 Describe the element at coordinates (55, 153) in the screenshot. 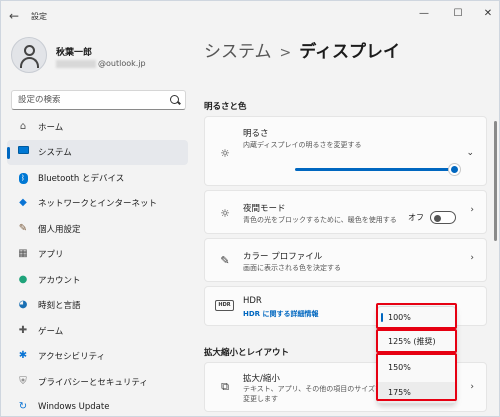

I see `sidebar-item-label: システム` at that location.